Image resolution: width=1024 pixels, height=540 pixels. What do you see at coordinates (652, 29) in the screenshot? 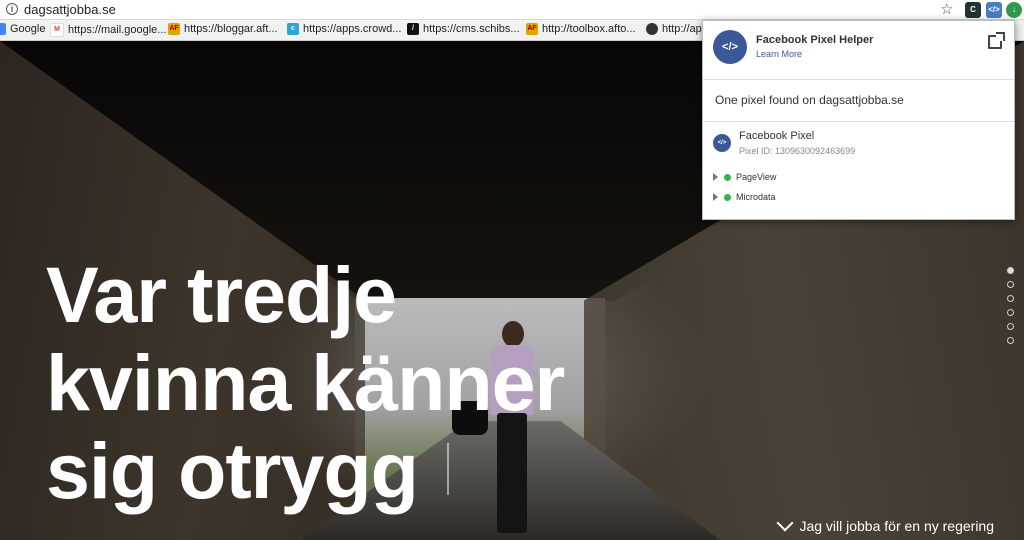
I see `globe-icon` at bounding box center [652, 29].